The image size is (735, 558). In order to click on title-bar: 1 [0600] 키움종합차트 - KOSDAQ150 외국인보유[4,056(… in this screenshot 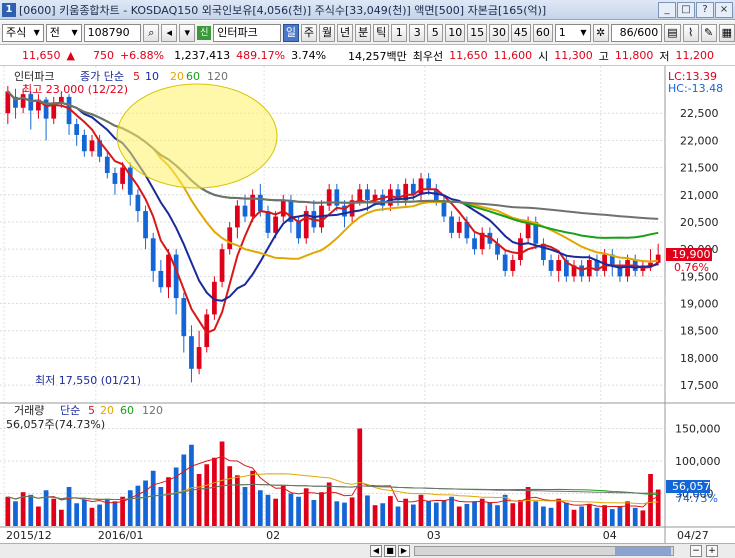, I will do `click(367, 10)`.